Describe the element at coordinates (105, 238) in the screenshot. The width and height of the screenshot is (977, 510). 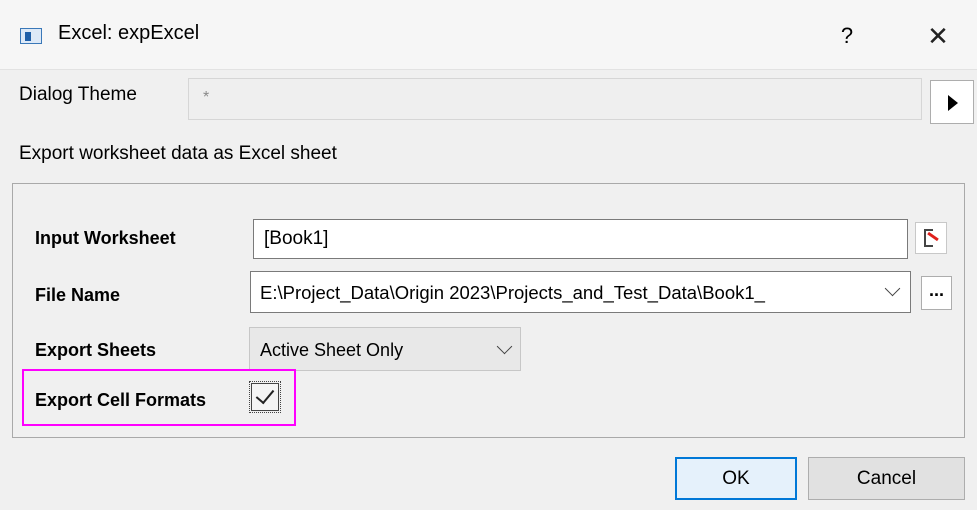
I see `input-worksheet-label: Input Worksheet` at that location.